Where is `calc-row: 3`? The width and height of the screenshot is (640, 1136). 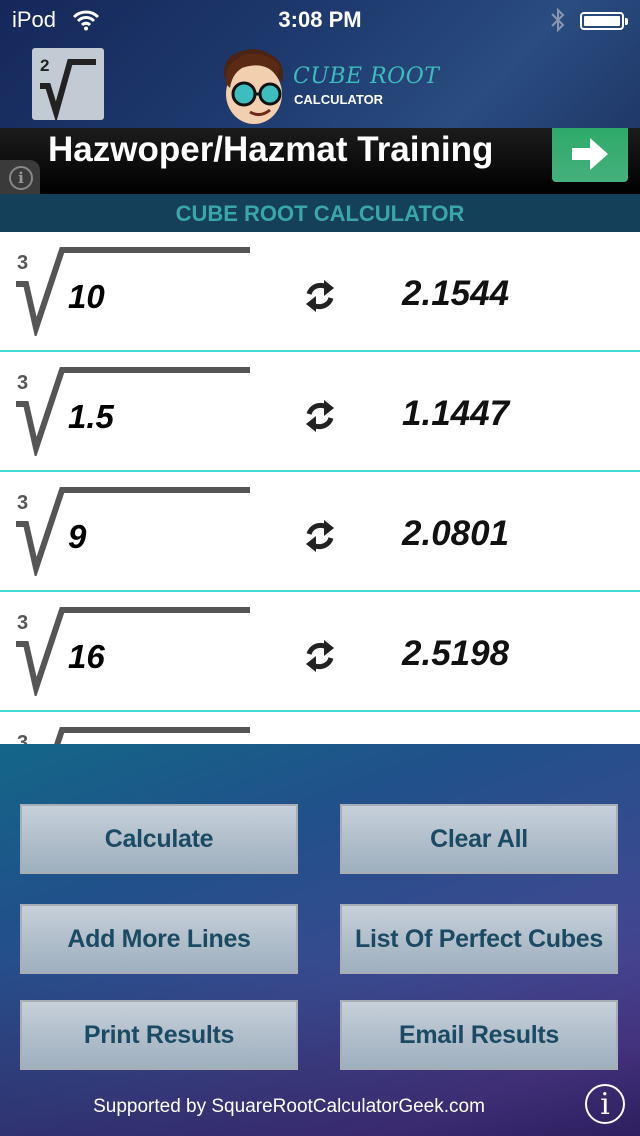
calc-row: 3 is located at coordinates (320, 728).